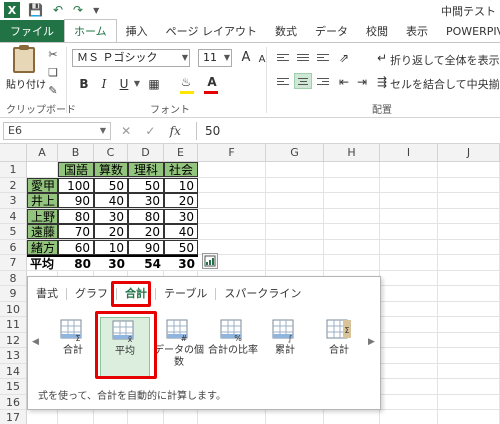  I want to click on row-header-4: 4, so click(13, 216).